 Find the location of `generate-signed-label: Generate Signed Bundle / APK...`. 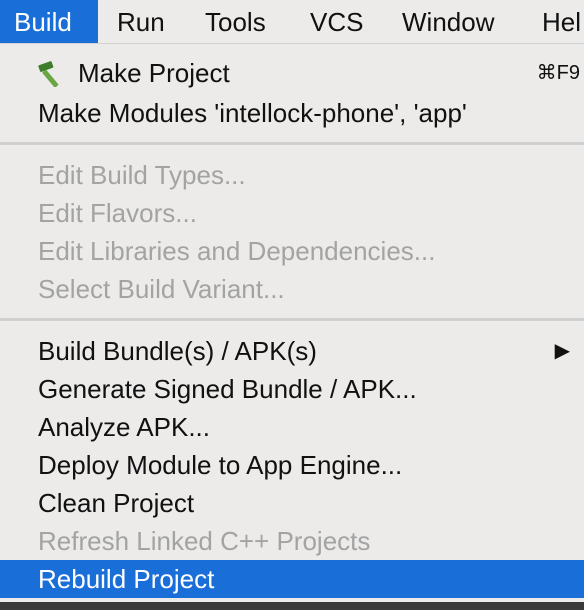

generate-signed-label: Generate Signed Bundle / APK... is located at coordinates (227, 389).